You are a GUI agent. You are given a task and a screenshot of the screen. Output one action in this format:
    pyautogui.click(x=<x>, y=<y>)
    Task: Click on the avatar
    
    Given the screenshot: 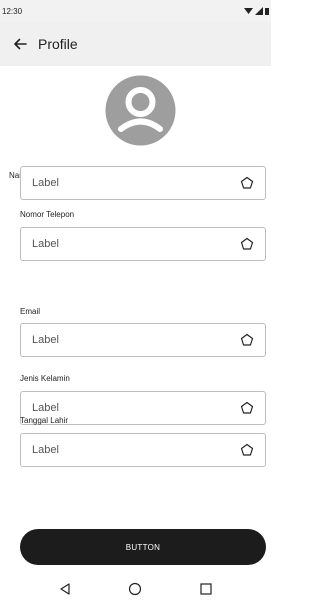 What is the action you would take?
    pyautogui.click(x=140, y=110)
    